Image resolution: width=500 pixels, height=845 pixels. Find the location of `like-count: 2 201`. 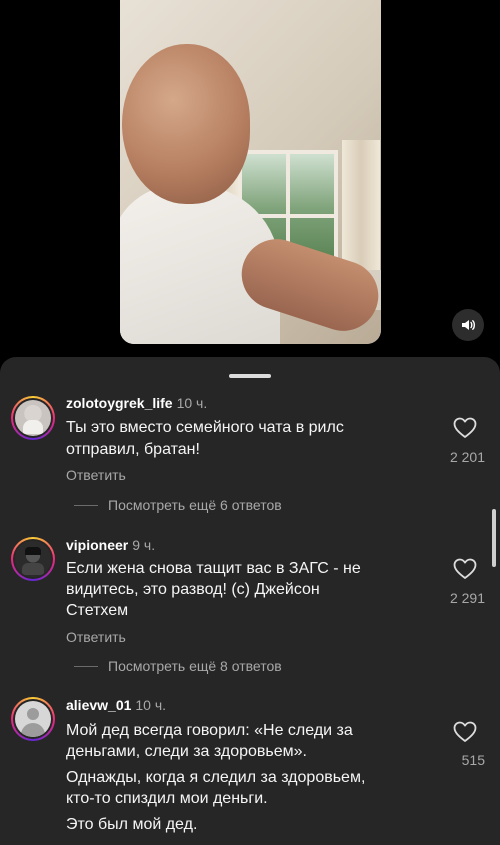

like-count: 2 201 is located at coordinates (467, 457).